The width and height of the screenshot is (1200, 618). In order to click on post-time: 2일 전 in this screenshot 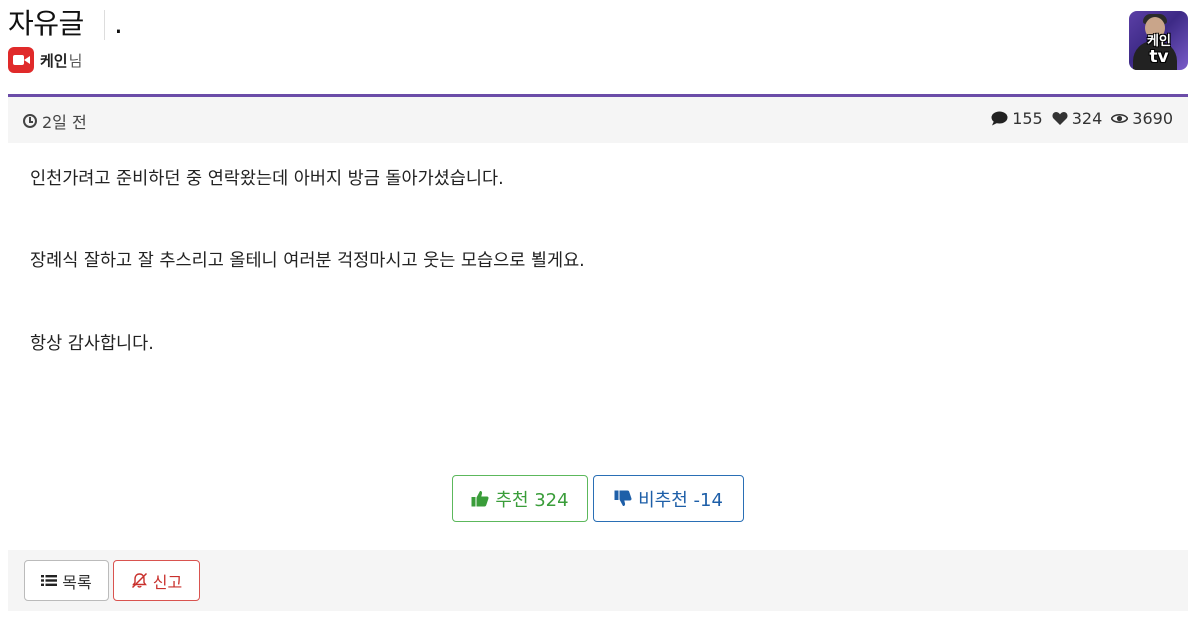, I will do `click(55, 121)`.